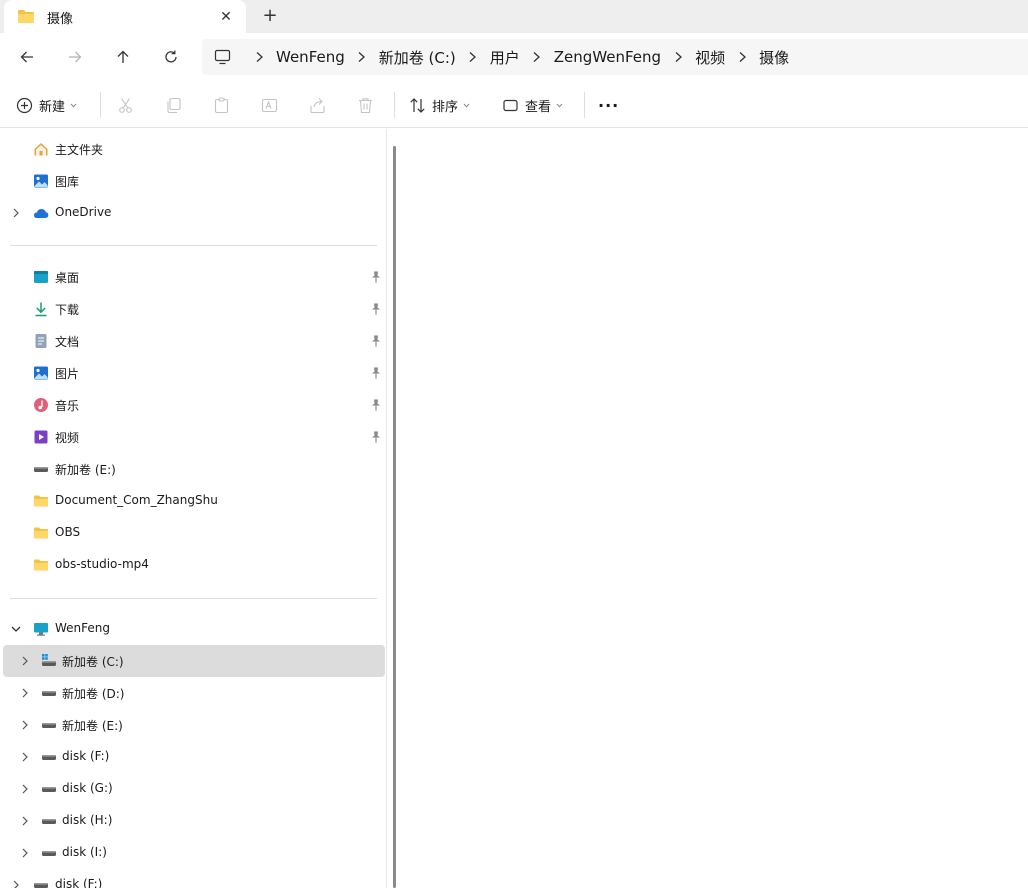 The image size is (1028, 888). I want to click on paste-button, so click(221, 105).